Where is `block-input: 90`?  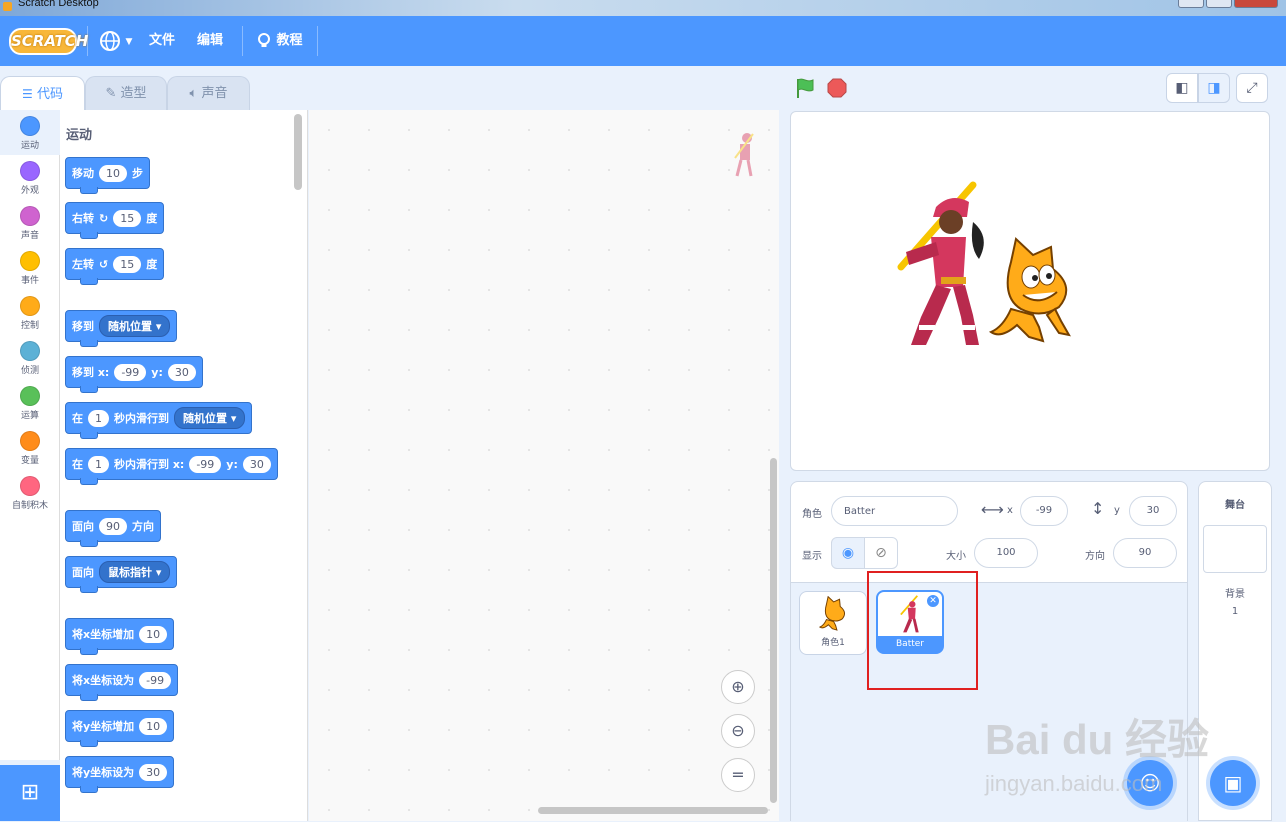 block-input: 90 is located at coordinates (113, 526).